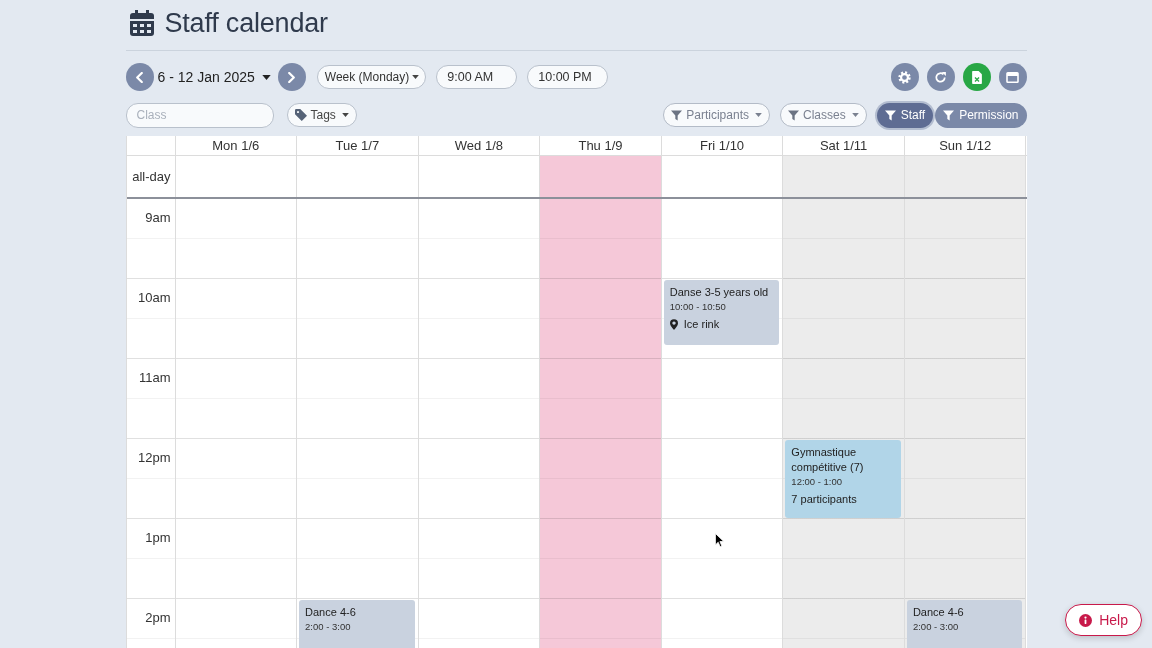  I want to click on page-title: Staff calendar, so click(246, 23).